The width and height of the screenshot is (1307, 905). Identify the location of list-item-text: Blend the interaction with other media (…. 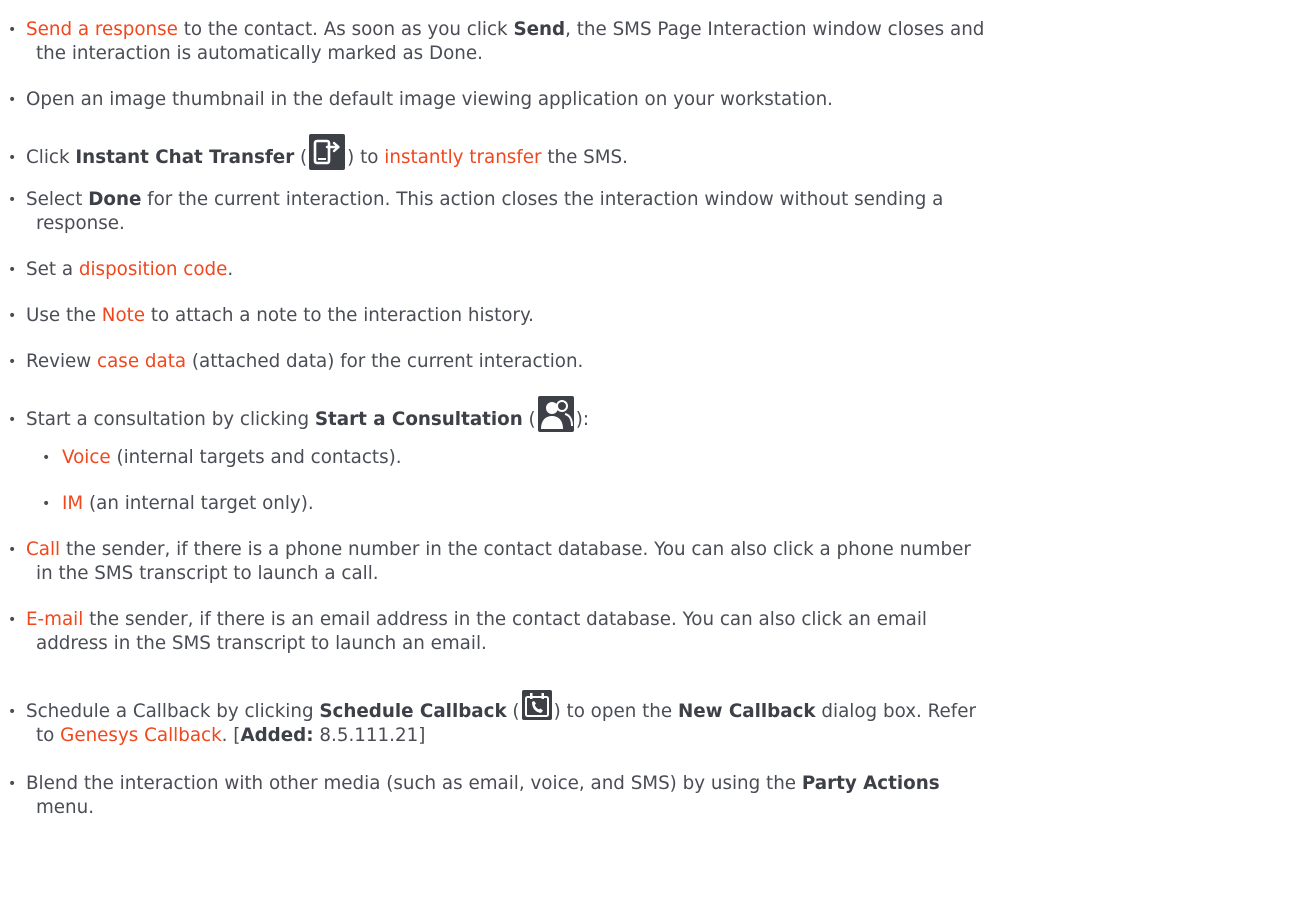
(414, 783).